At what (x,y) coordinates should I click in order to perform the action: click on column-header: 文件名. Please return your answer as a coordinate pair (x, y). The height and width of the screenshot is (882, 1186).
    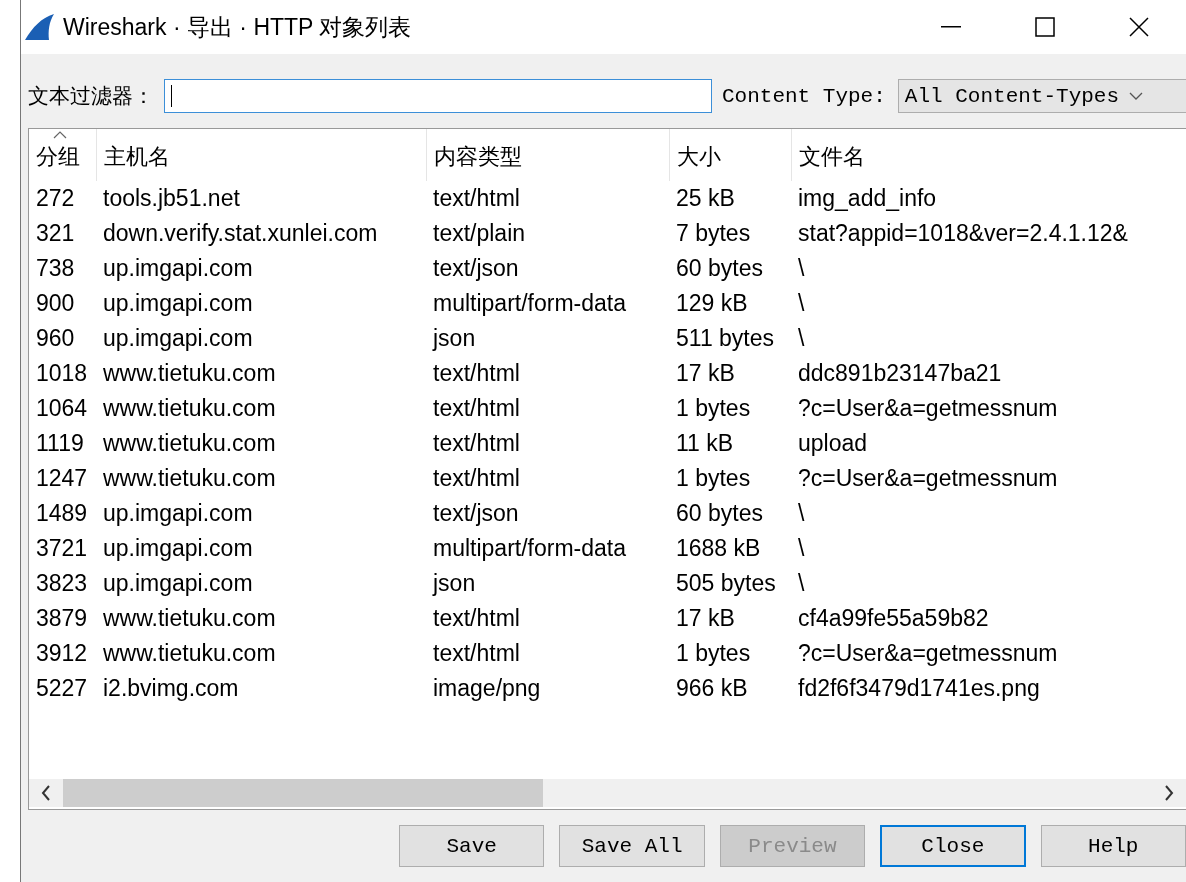
    Looking at the image, I should click on (988, 155).